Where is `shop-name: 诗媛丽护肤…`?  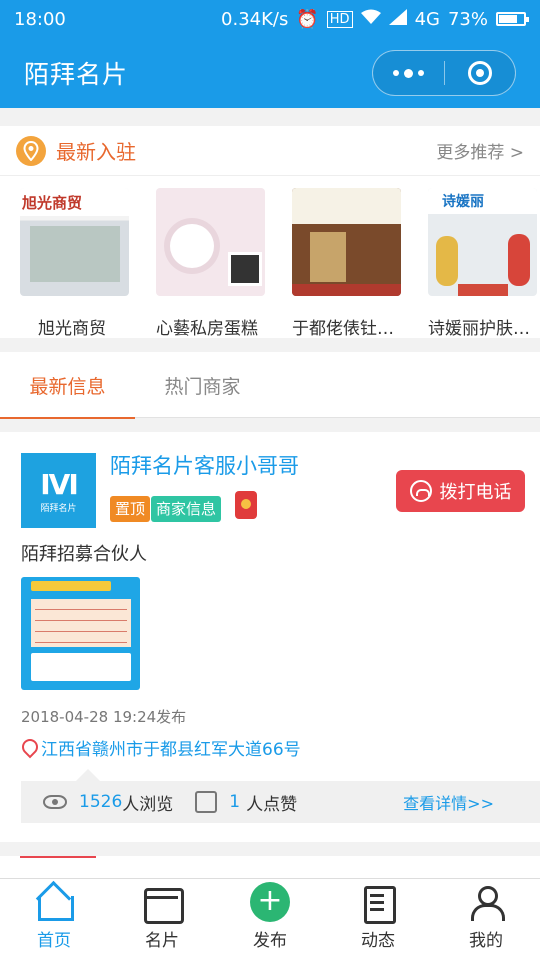 shop-name: 诗媛丽护肤… is located at coordinates (479, 329).